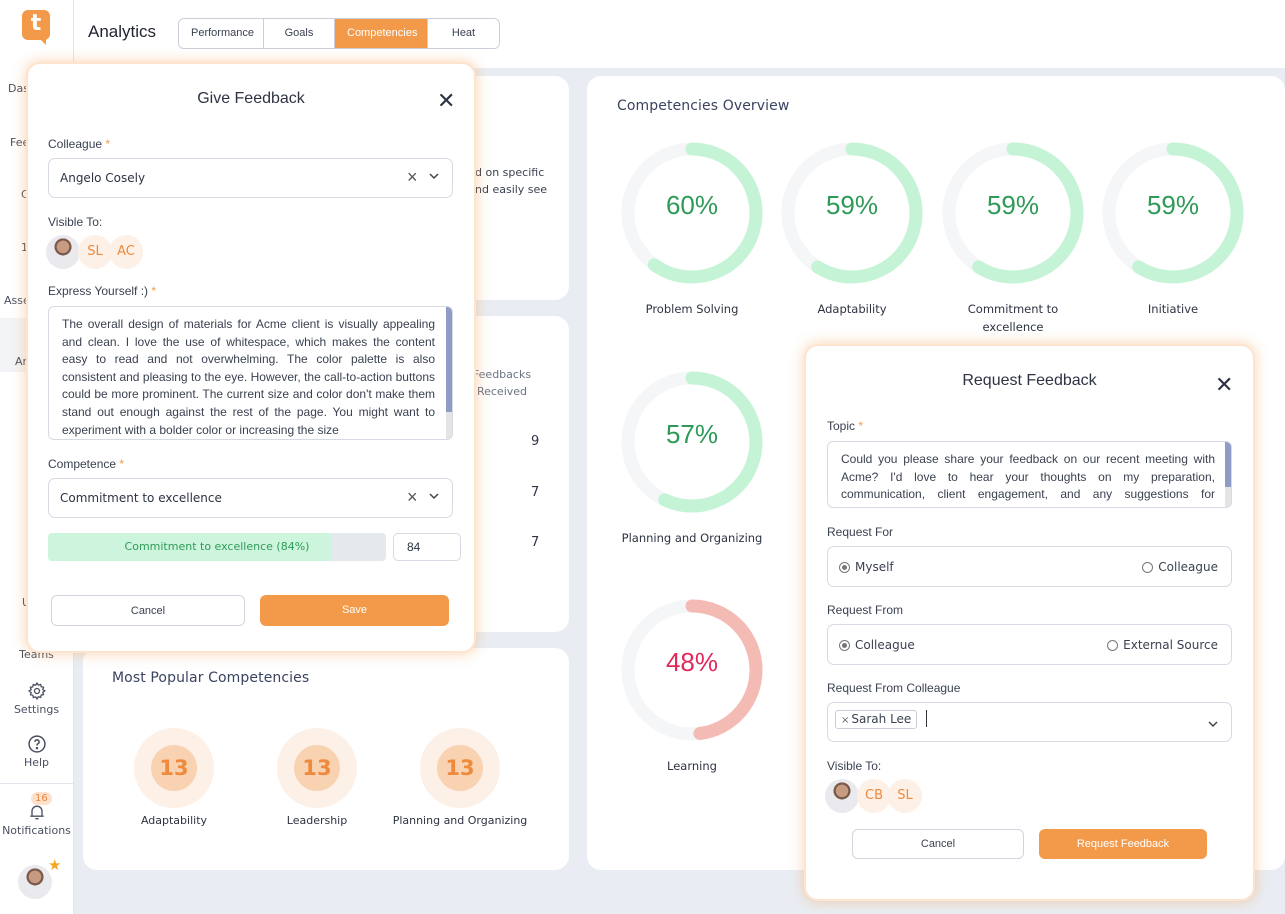  I want to click on sidebar-item-settings: Settings, so click(36, 698).